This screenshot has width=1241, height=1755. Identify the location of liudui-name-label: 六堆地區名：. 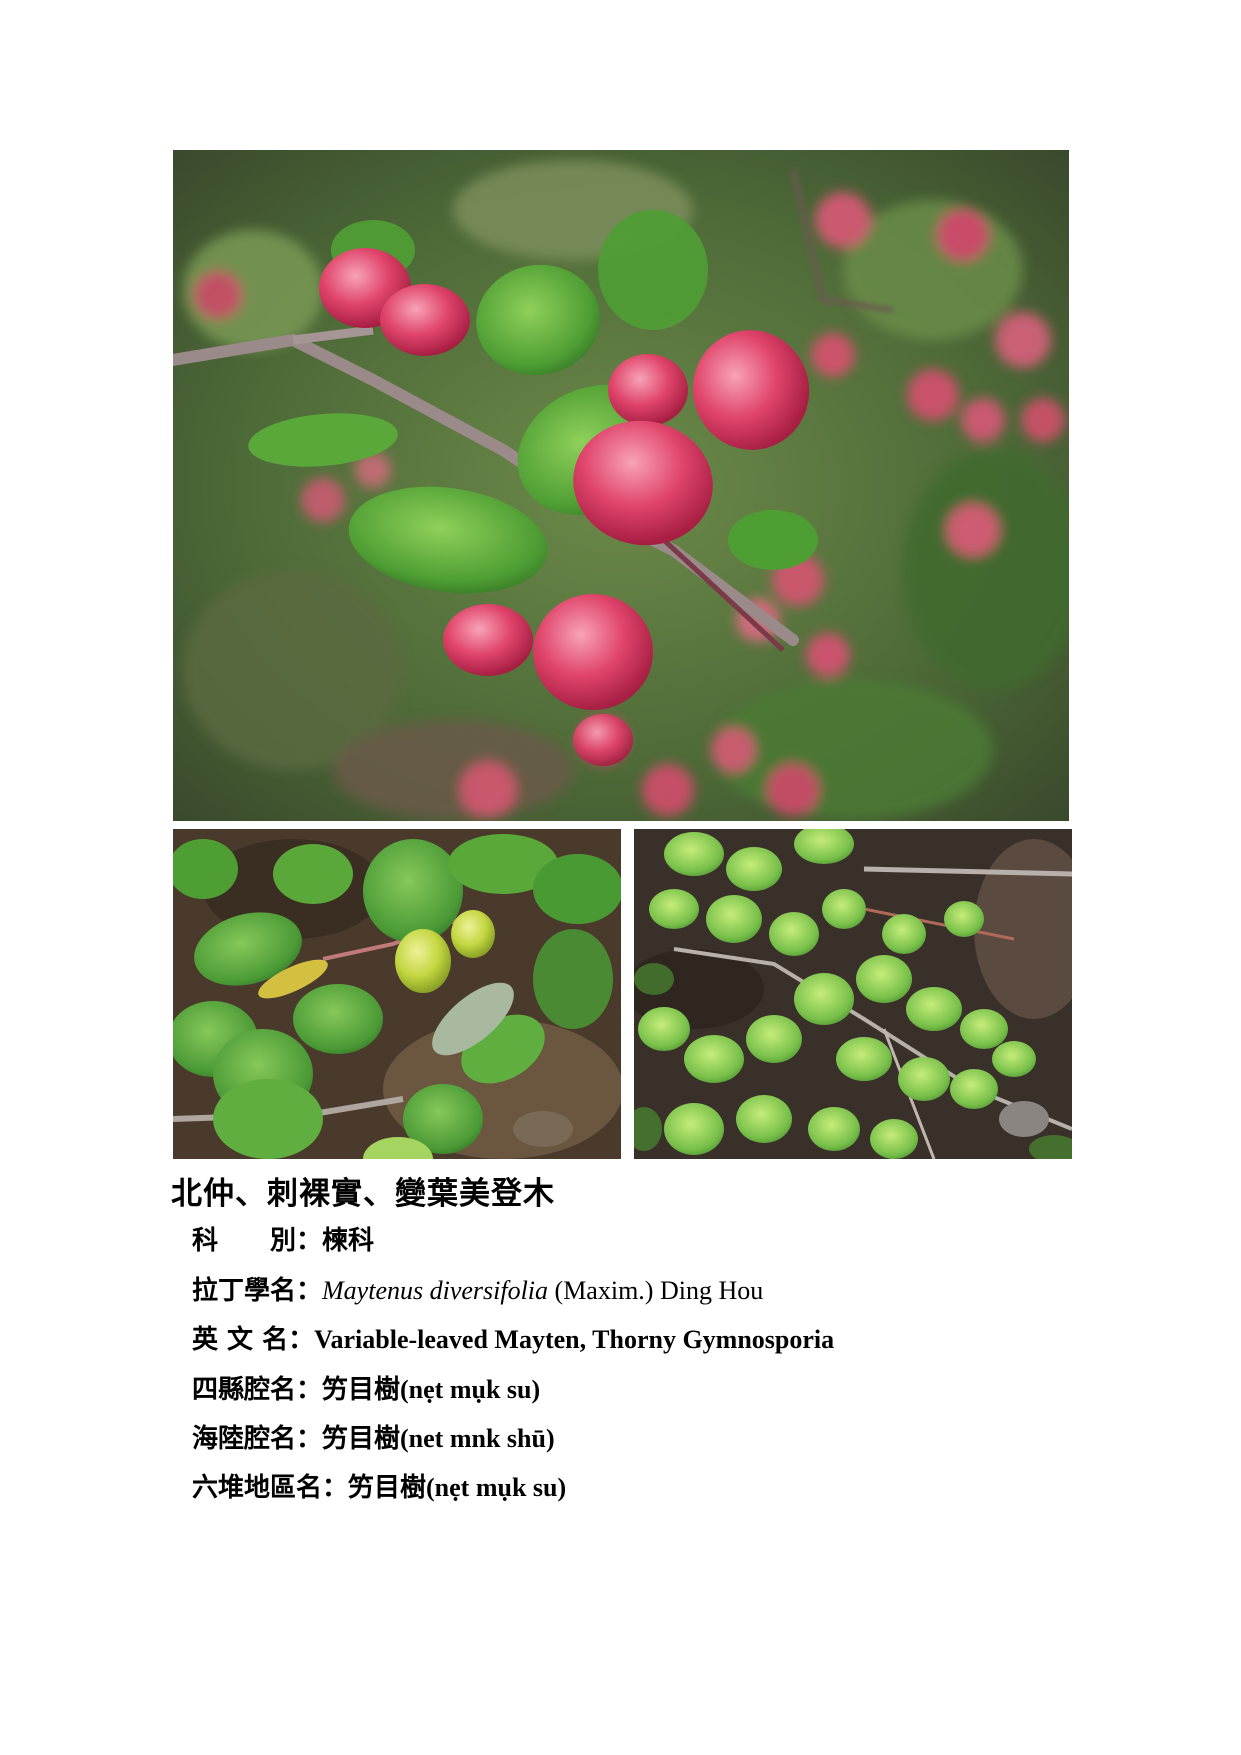
(270, 1488).